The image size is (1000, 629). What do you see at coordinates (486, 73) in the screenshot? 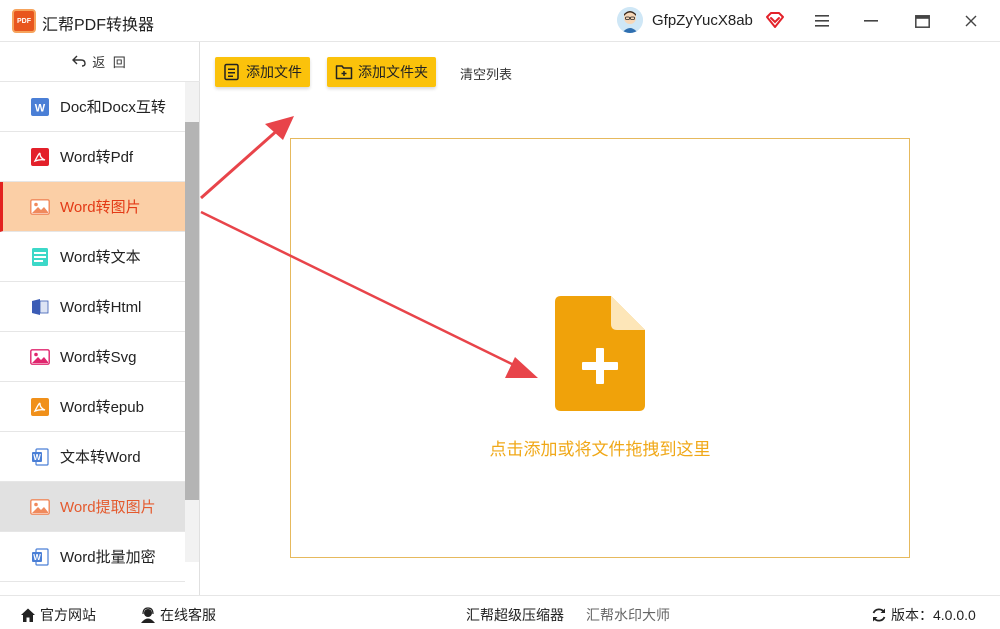
I see `clear-list-button: 清空列表` at bounding box center [486, 73].